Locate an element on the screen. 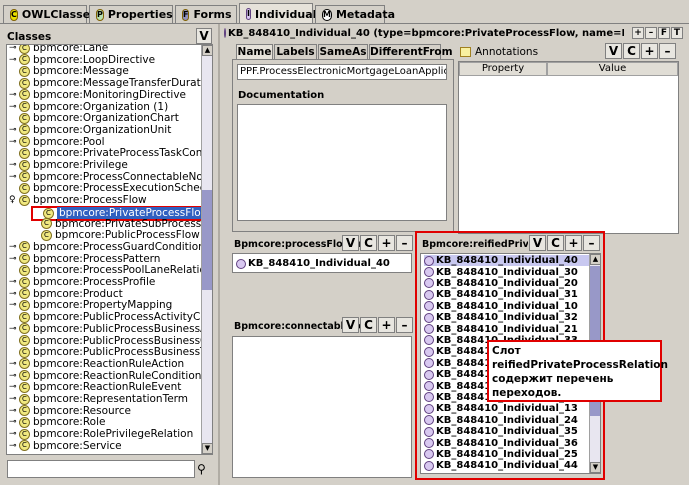 This screenshot has width=689, height=485. subtab-name: Name is located at coordinates (254, 51).